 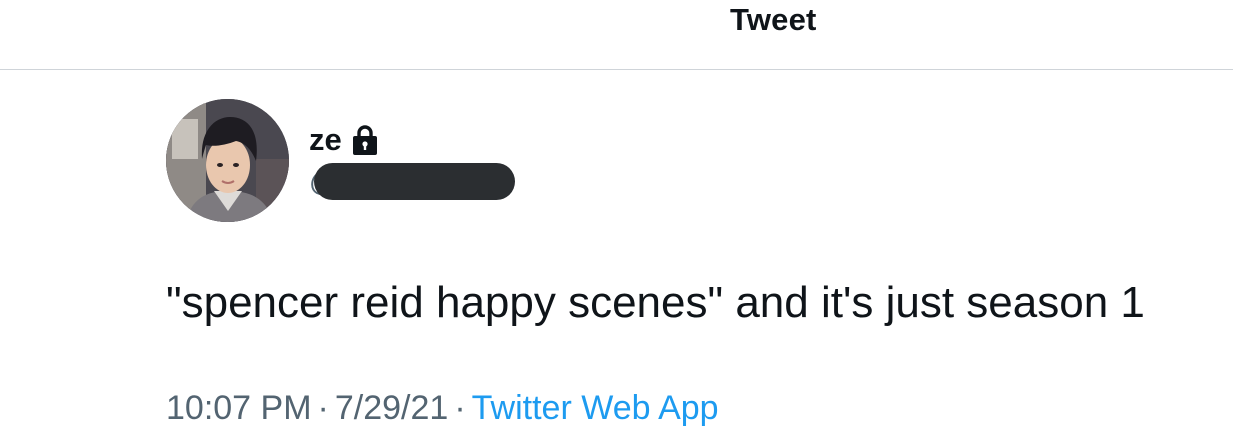 What do you see at coordinates (773, 19) in the screenshot?
I see `page-title: Tweet` at bounding box center [773, 19].